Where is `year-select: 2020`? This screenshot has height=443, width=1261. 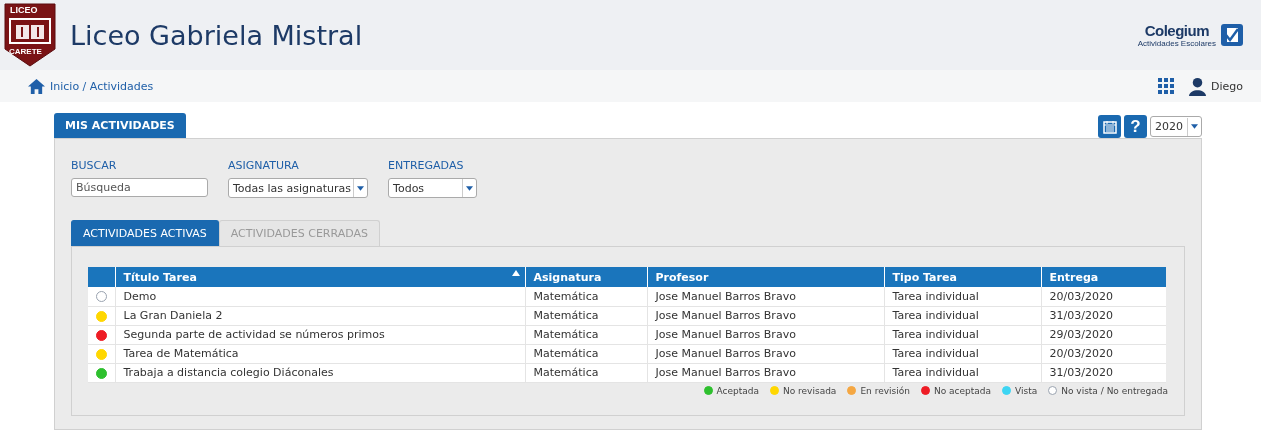 year-select: 2020 is located at coordinates (1176, 126).